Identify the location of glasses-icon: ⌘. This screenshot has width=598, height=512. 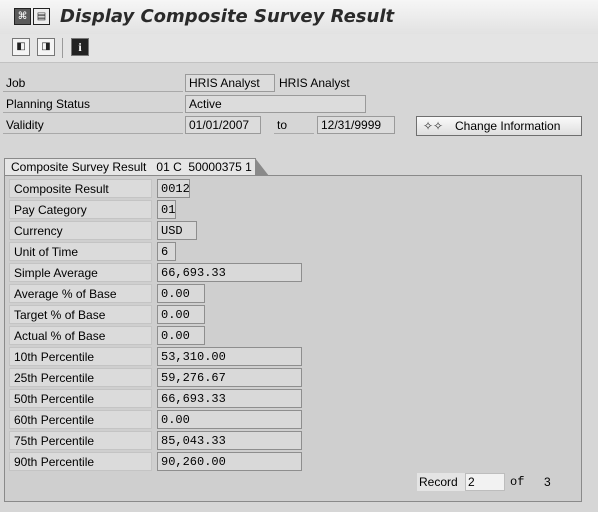
(22, 16).